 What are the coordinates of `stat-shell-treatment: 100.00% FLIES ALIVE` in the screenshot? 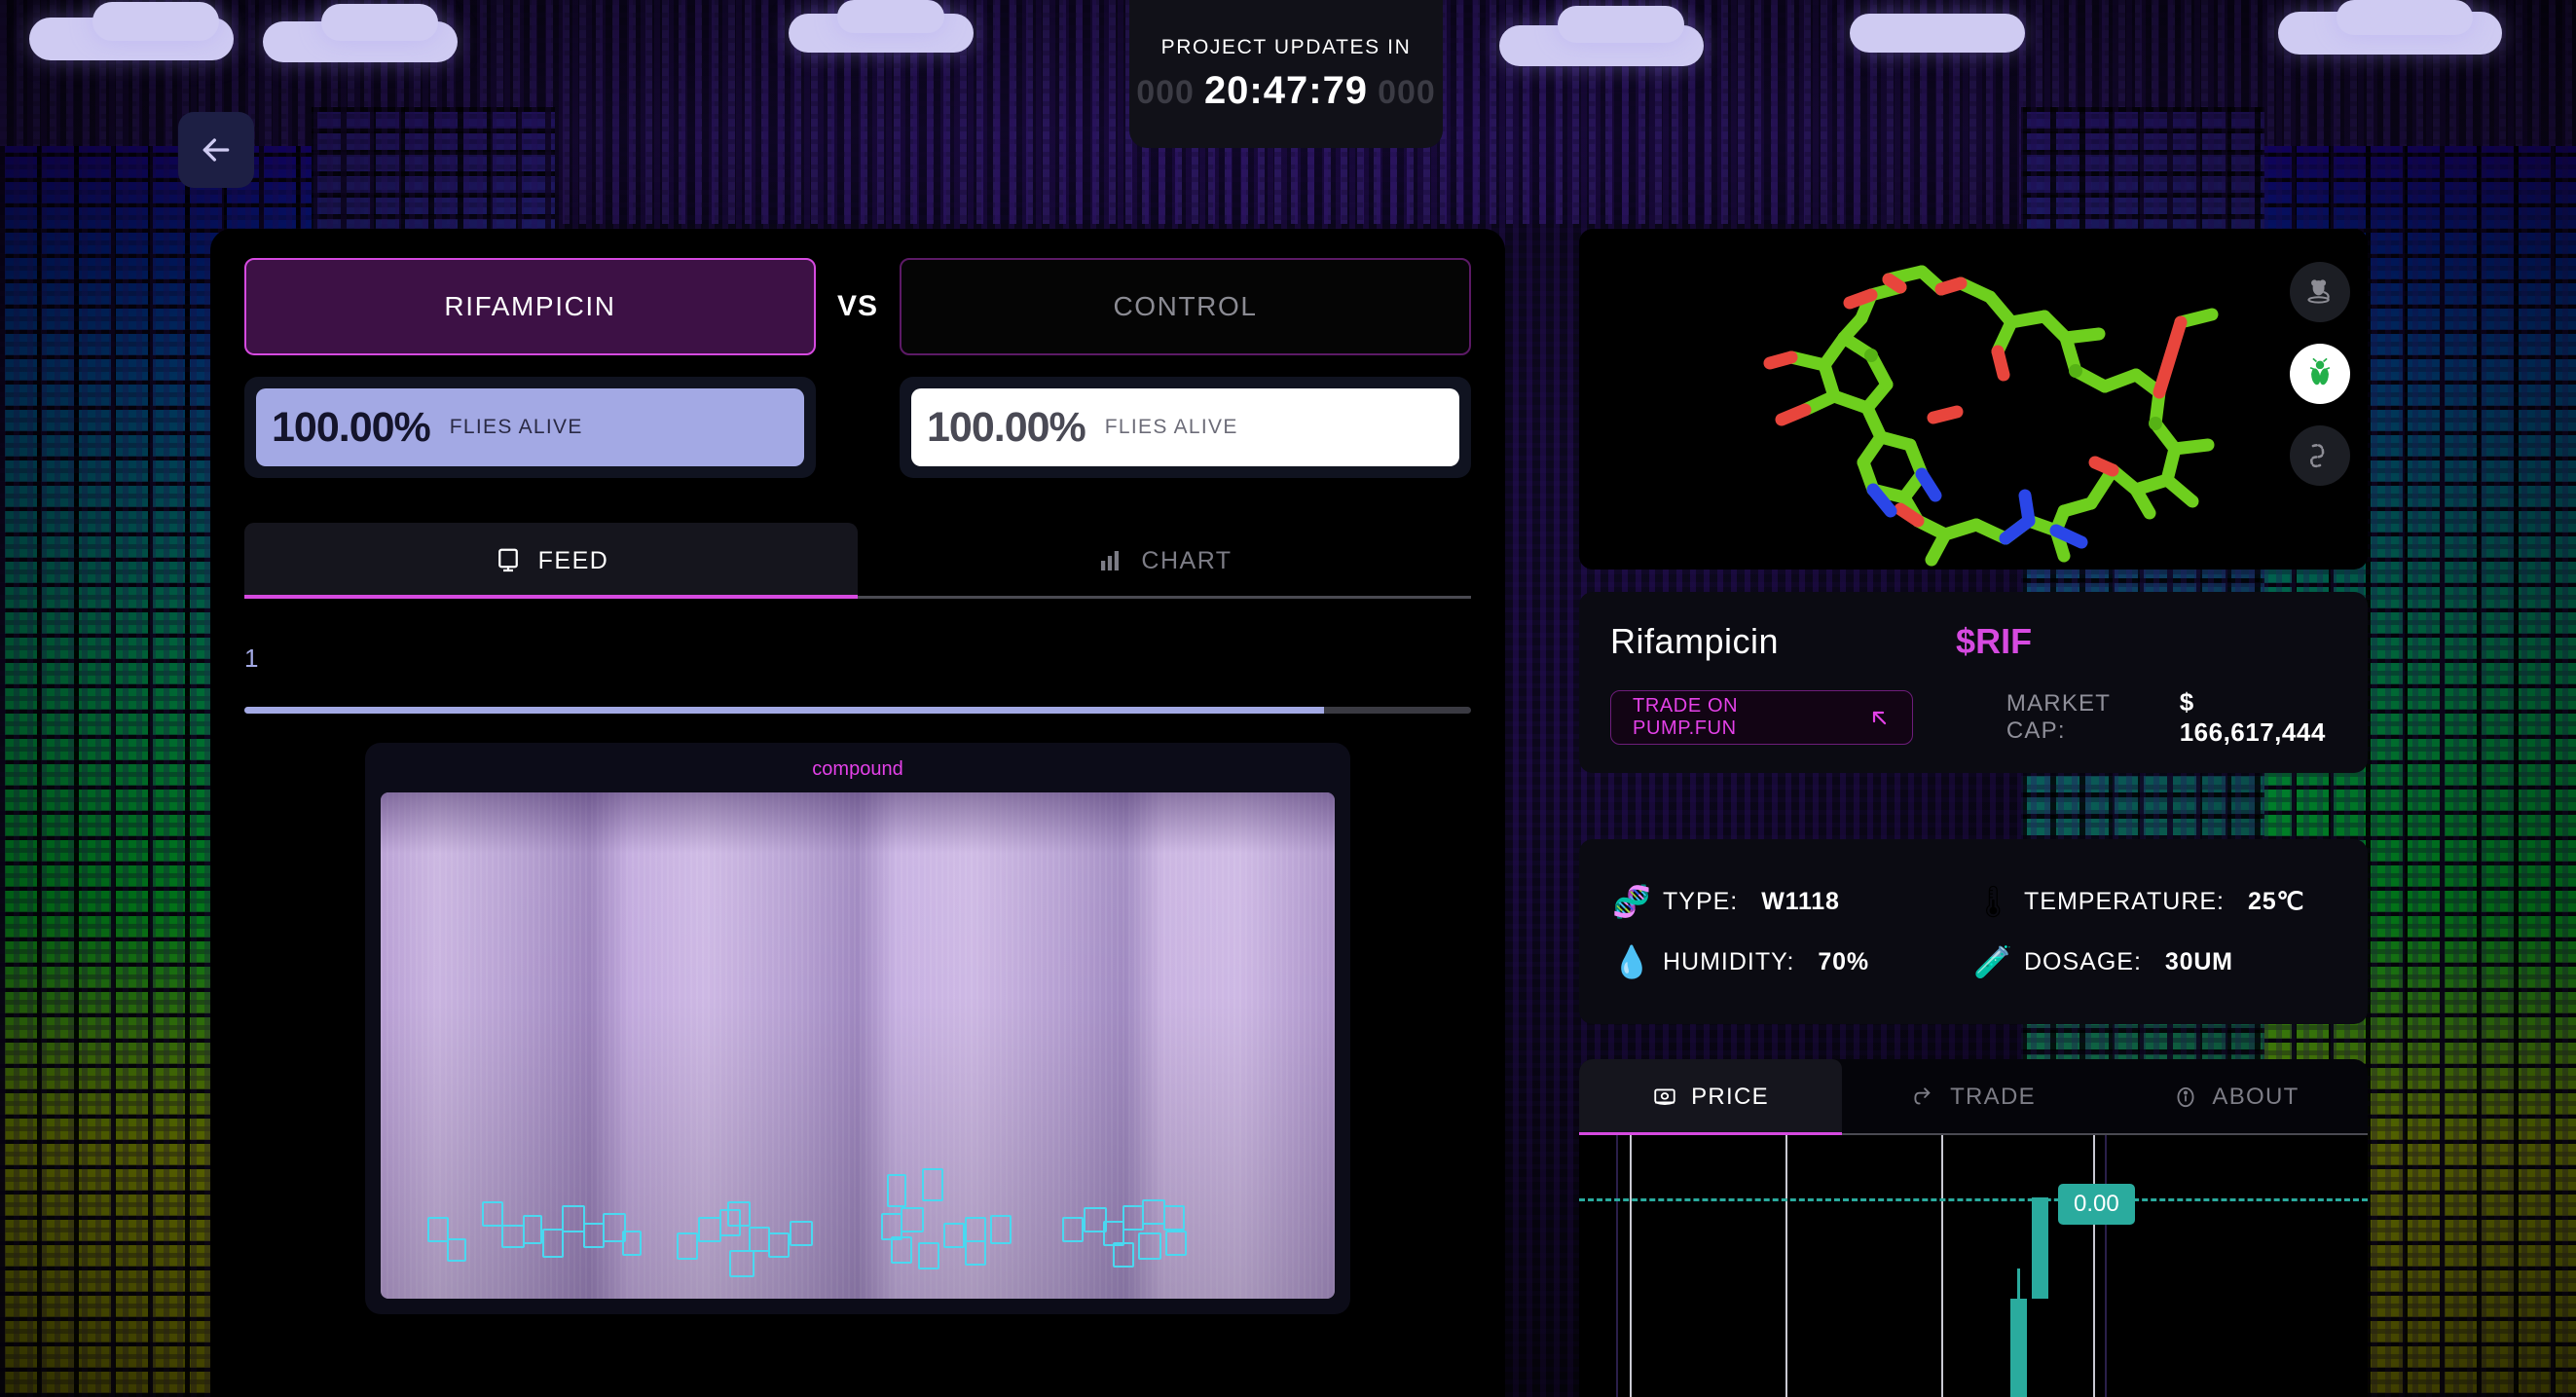 It's located at (530, 428).